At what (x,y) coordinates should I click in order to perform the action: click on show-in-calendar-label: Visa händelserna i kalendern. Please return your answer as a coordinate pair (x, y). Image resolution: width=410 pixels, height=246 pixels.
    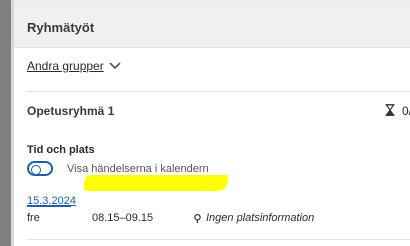
    Looking at the image, I should click on (138, 169).